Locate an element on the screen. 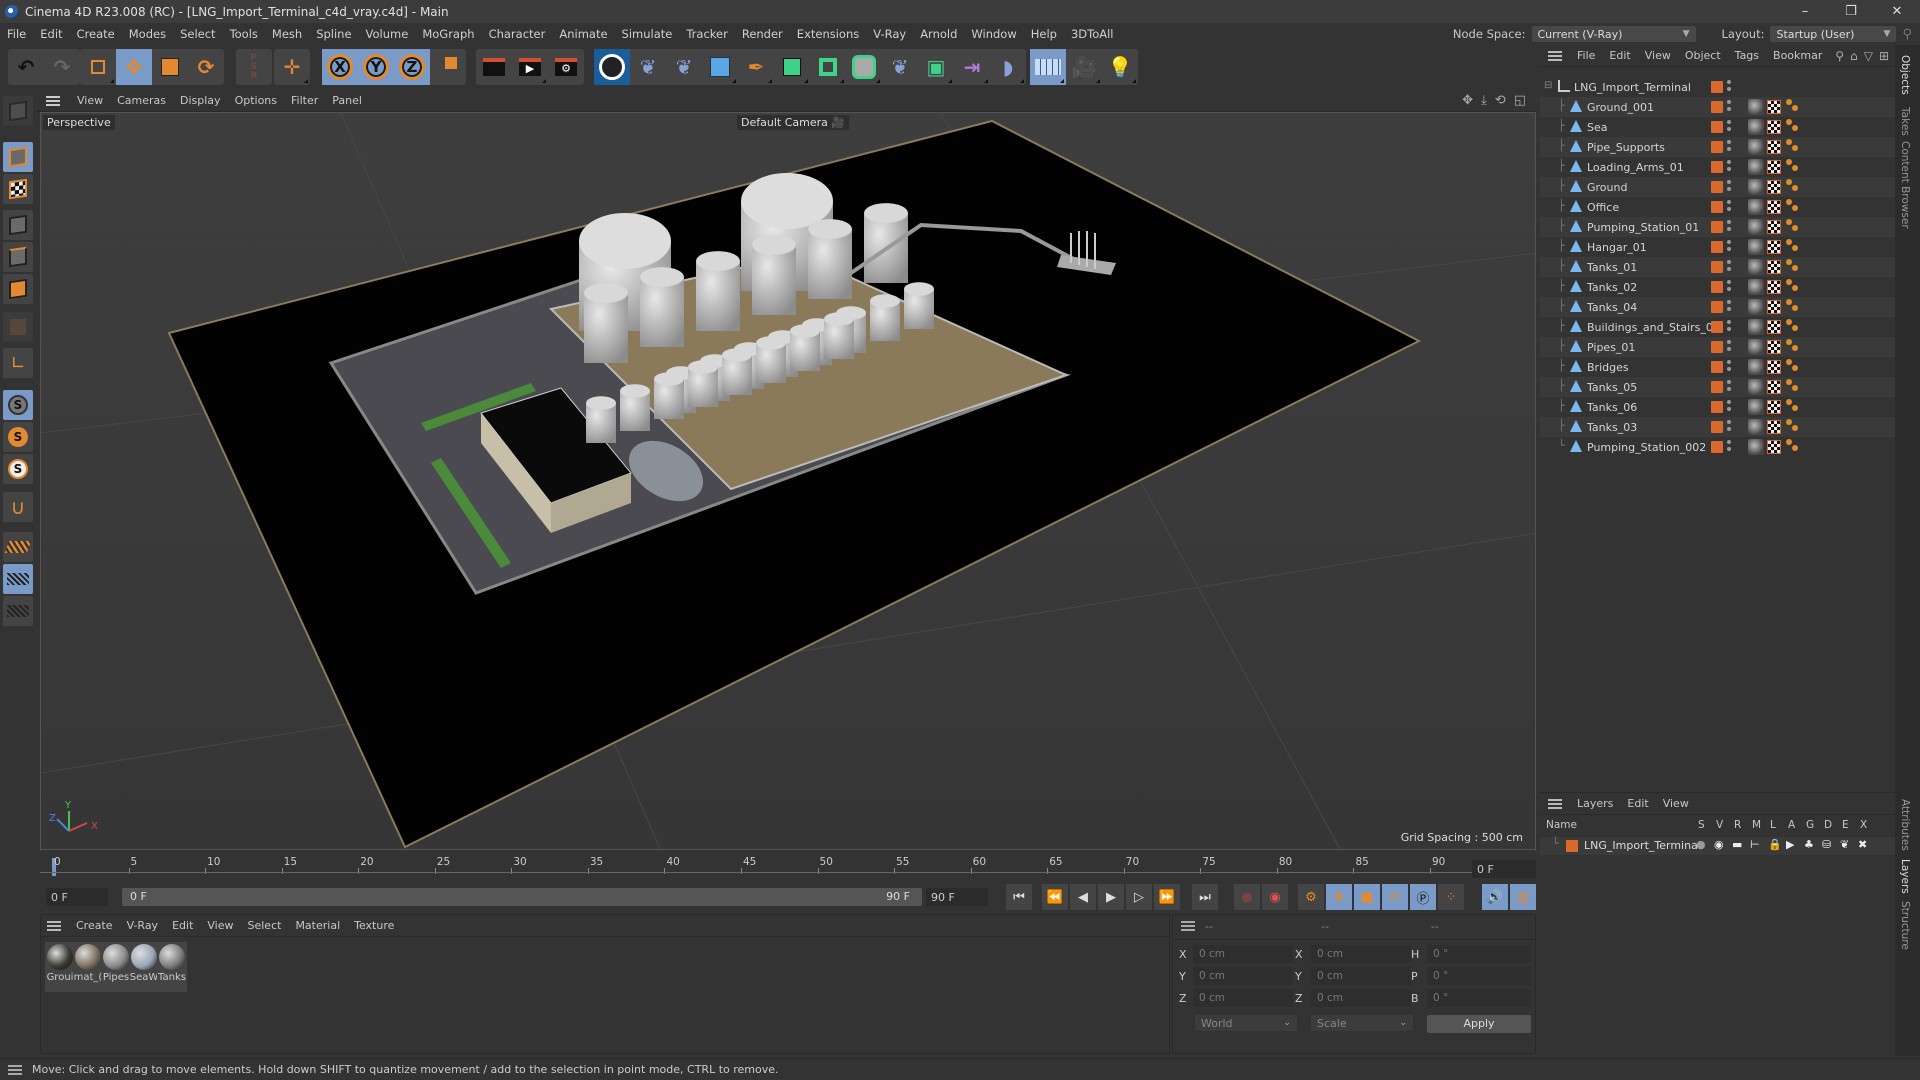 The width and height of the screenshot is (1920, 1080). menu-v-ray: V-Ray is located at coordinates (889, 34).